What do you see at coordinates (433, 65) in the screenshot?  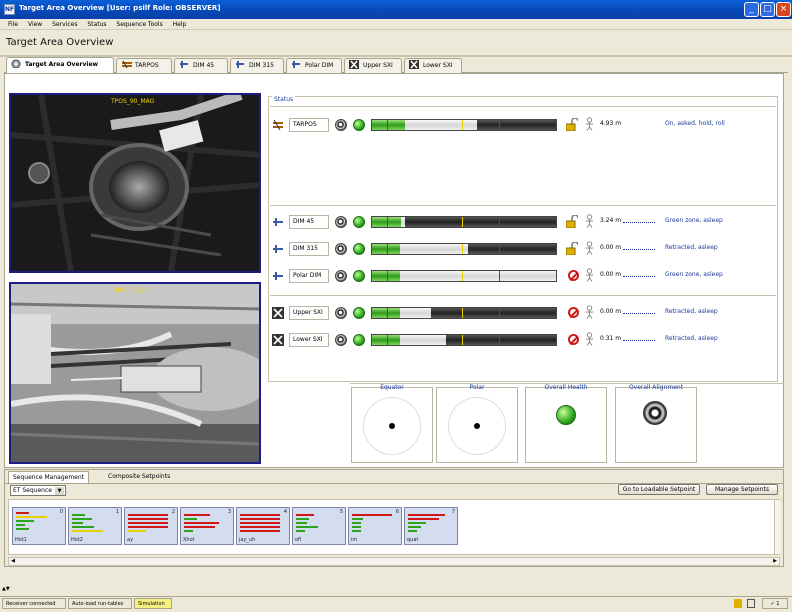 I see `tab-lower-sxi: Lower SXI` at bounding box center [433, 65].